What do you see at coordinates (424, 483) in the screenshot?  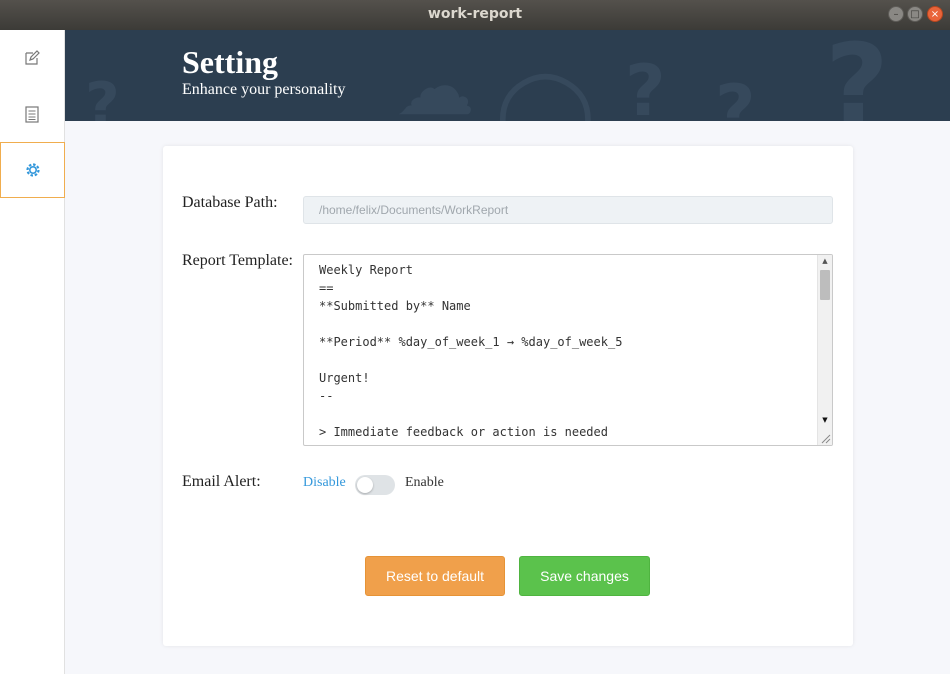 I see `email-alert-enable-label: Enable` at bounding box center [424, 483].